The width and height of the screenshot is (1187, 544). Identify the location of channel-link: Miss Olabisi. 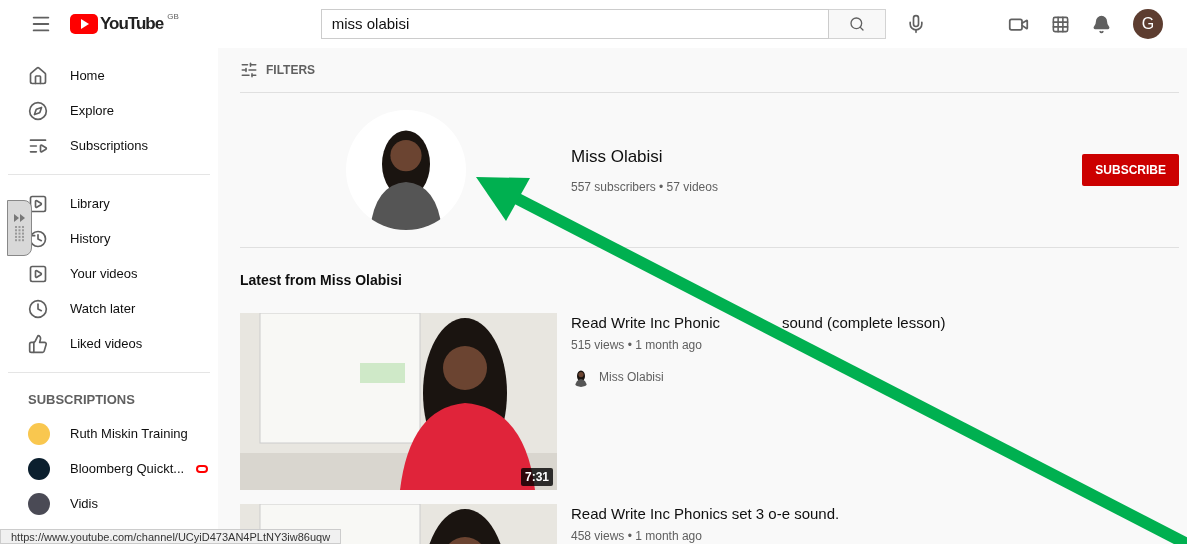
(631, 377).